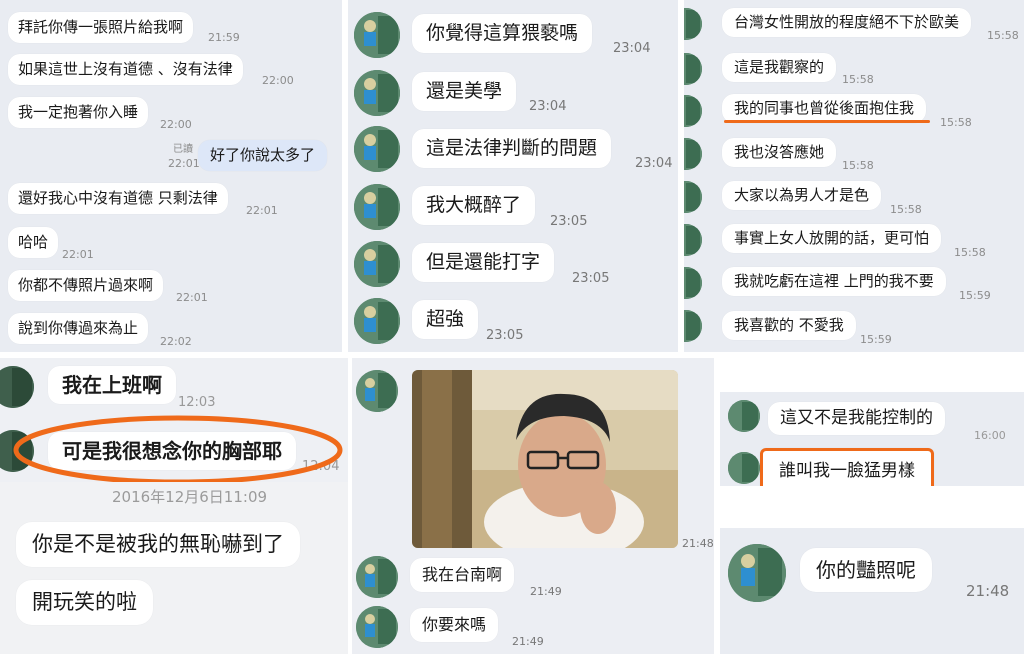 The height and width of the screenshot is (654, 1024). I want to click on message-time: 21:49, so click(546, 591).